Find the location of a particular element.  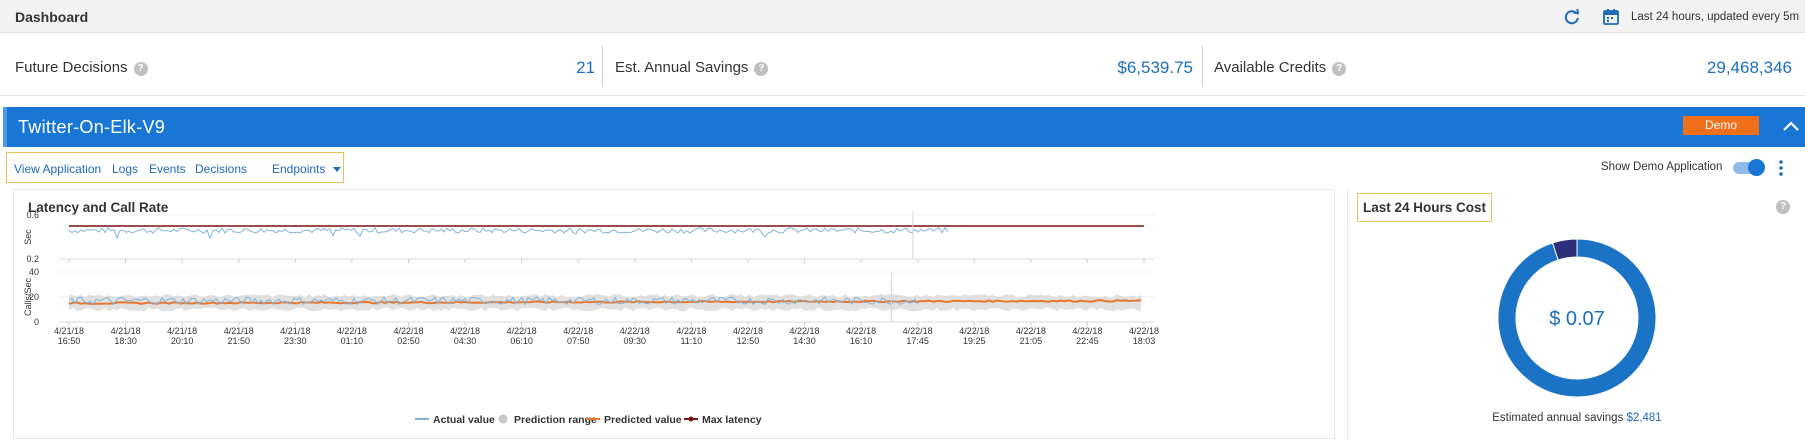

x-tick-label: 17:45 is located at coordinates (917, 341).